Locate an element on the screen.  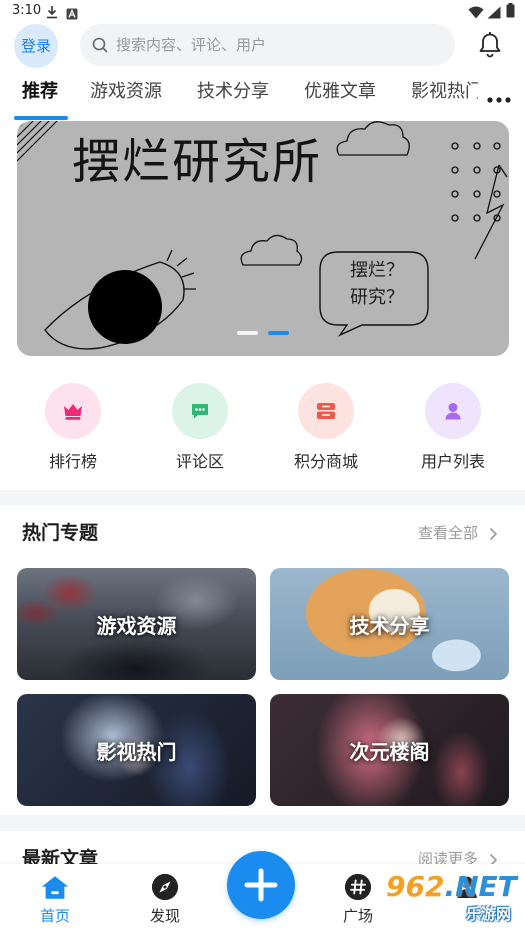
active-tab-indicator is located at coordinates (41, 118).